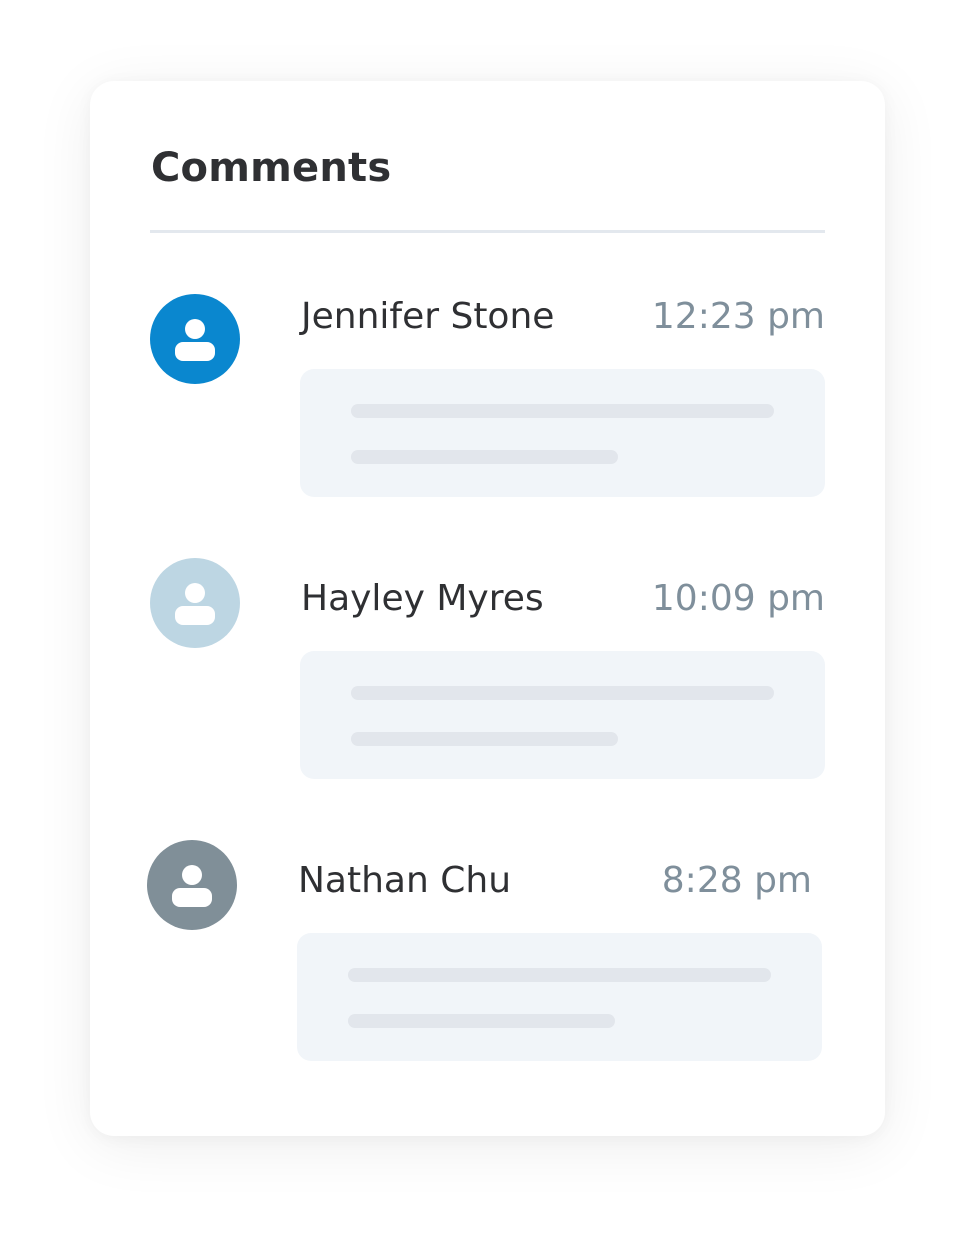  I want to click on comment-time: 12:23 pm, so click(738, 316).